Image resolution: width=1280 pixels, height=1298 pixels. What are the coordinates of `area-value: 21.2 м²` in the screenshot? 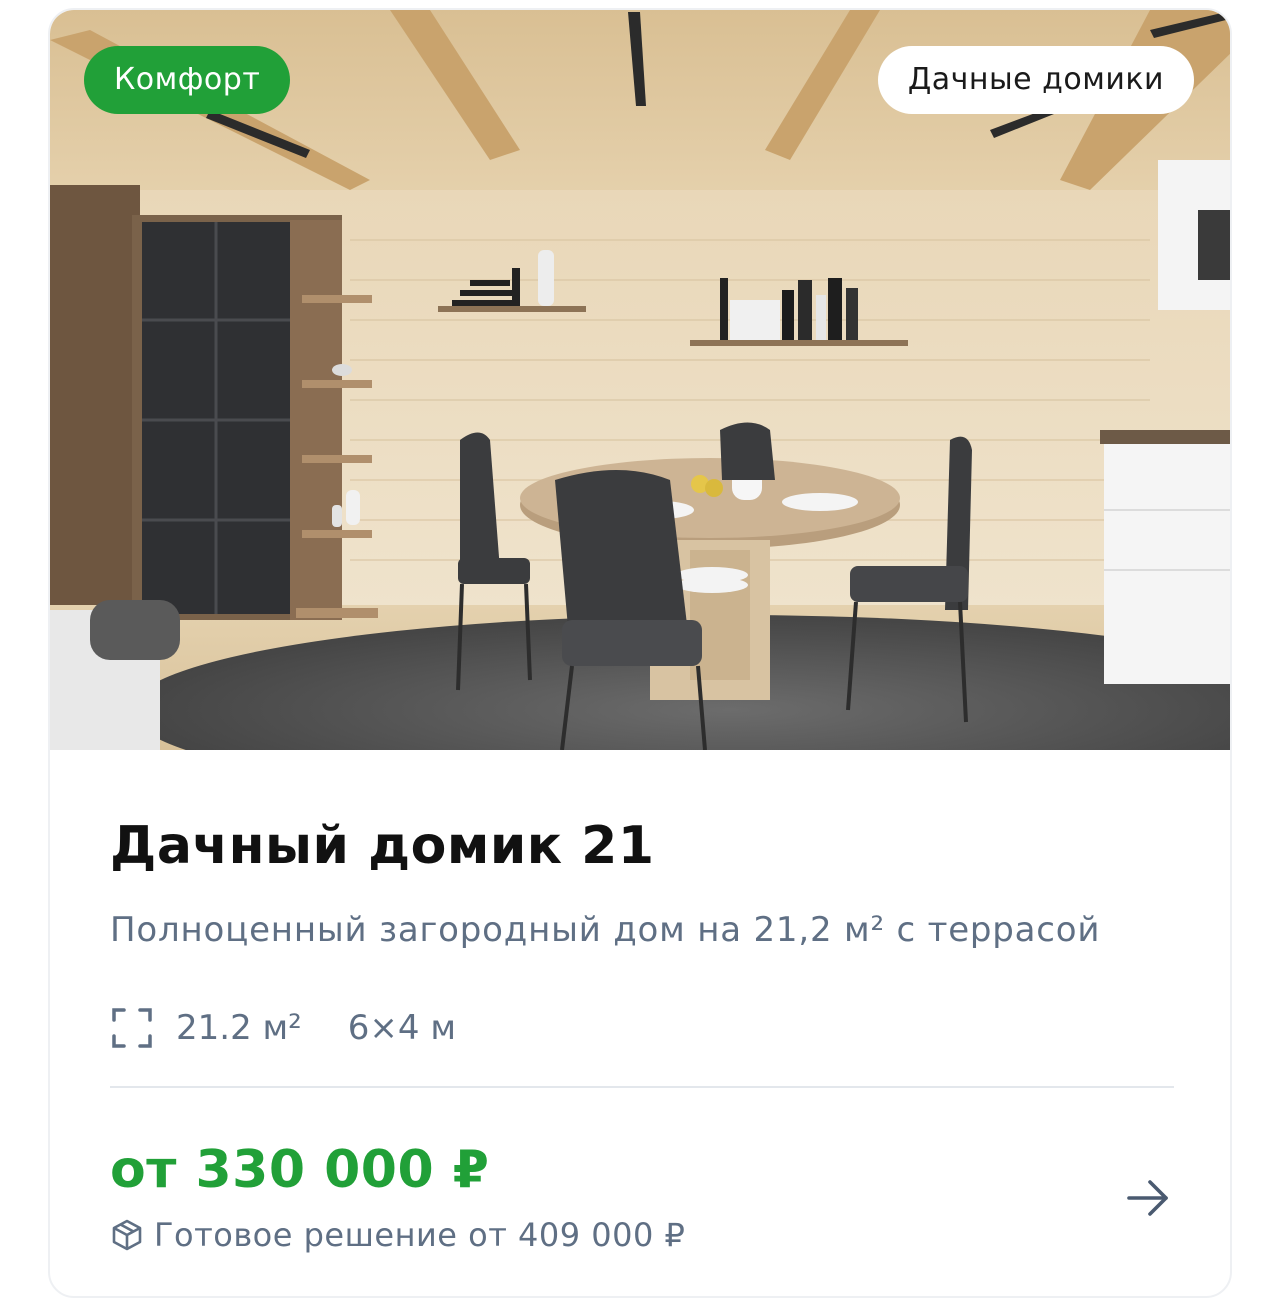 It's located at (239, 1028).